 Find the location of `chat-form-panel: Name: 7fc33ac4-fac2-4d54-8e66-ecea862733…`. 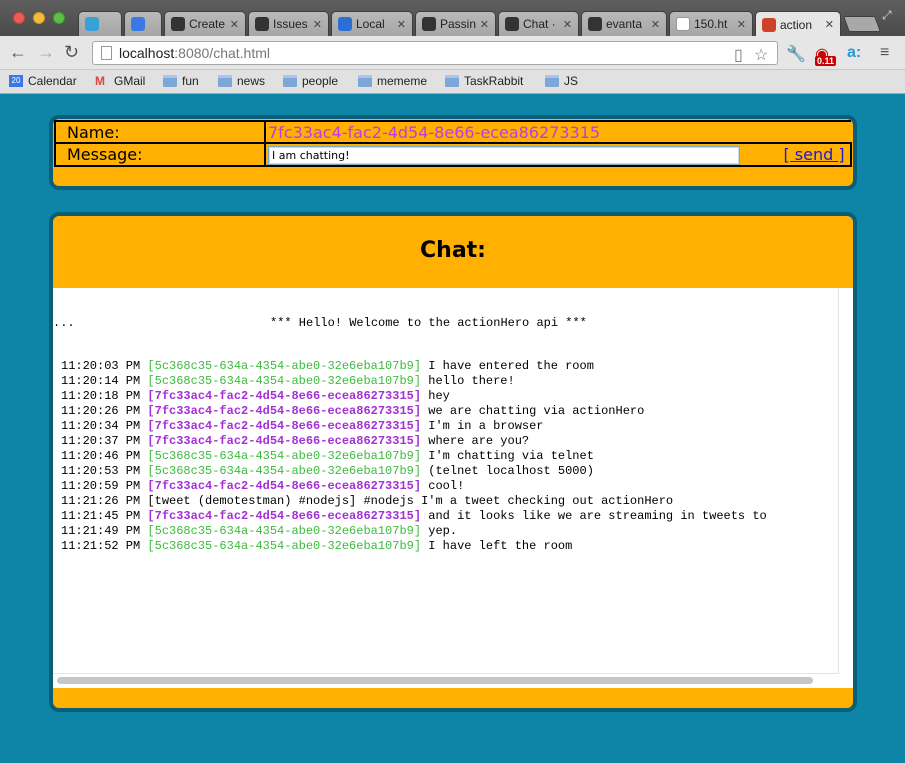

chat-form-panel: Name: 7fc33ac4-fac2-4d54-8e66-ecea862733… is located at coordinates (453, 152).